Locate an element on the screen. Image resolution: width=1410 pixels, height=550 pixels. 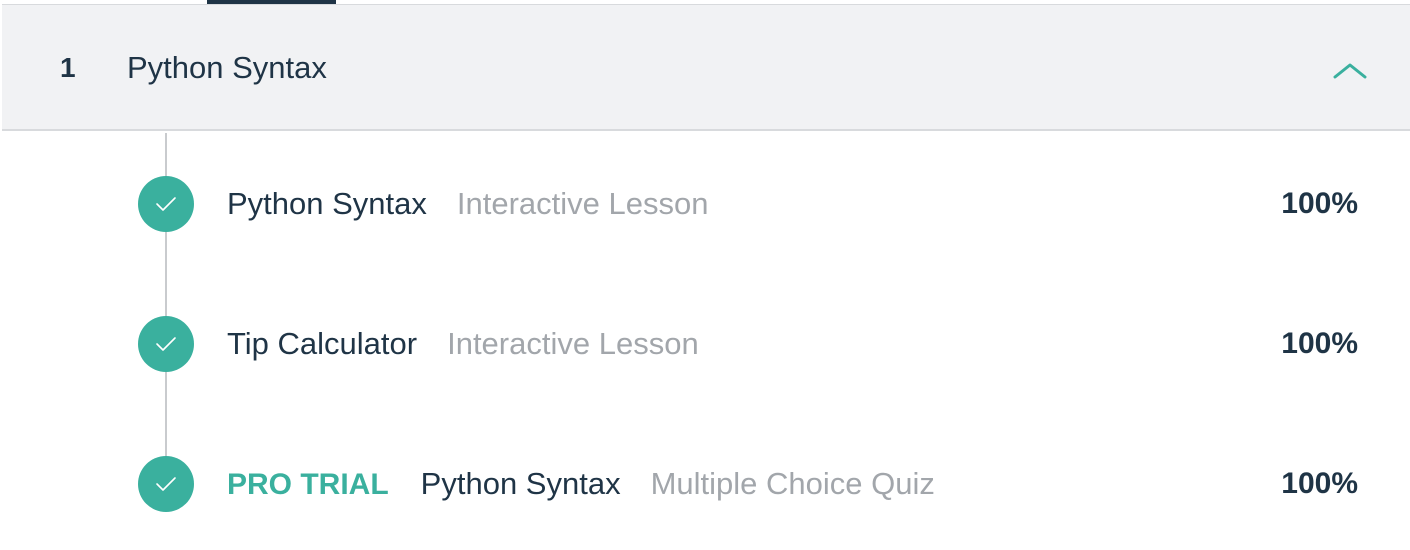
section-title: Python Syntax is located at coordinates (227, 67).